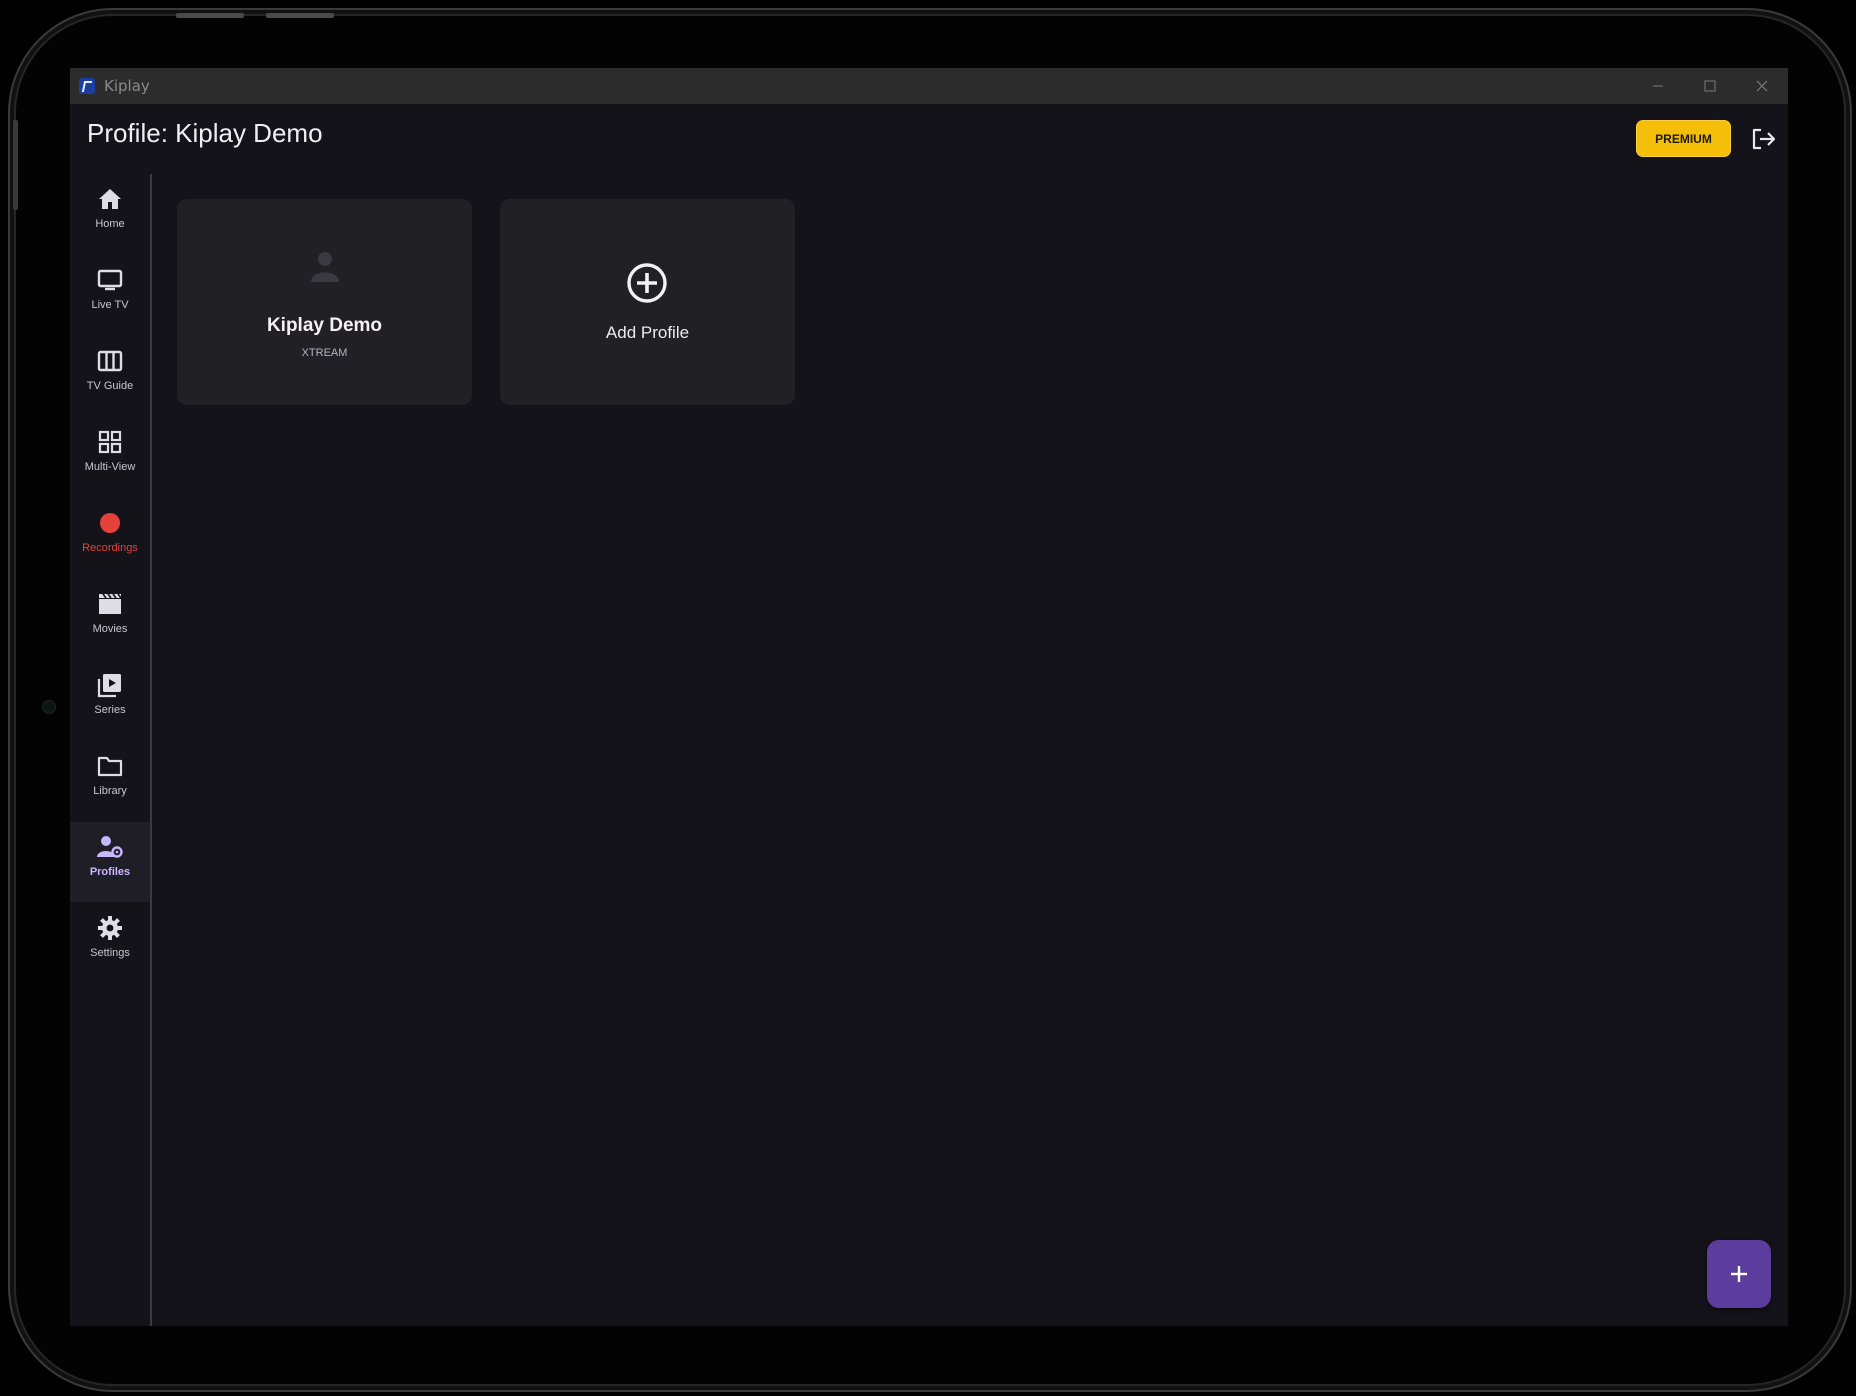 The image size is (1856, 1396). Describe the element at coordinates (87, 86) in the screenshot. I see `app-logo-icon` at that location.